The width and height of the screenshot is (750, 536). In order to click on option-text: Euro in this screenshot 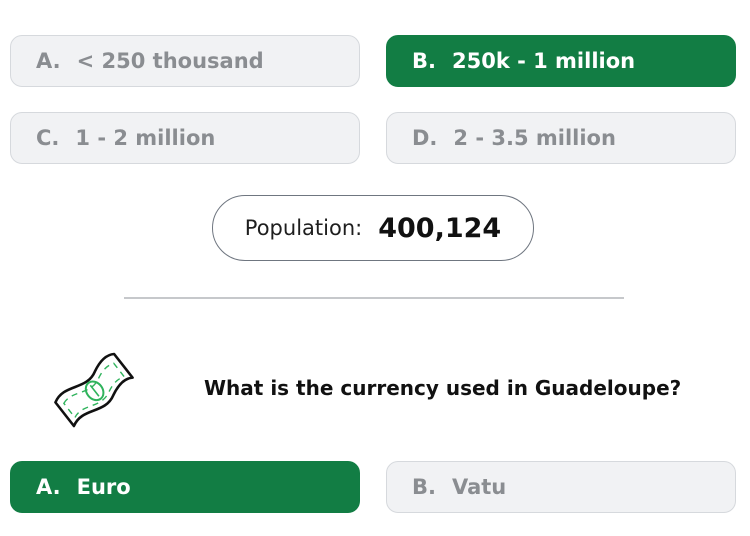, I will do `click(103, 487)`.